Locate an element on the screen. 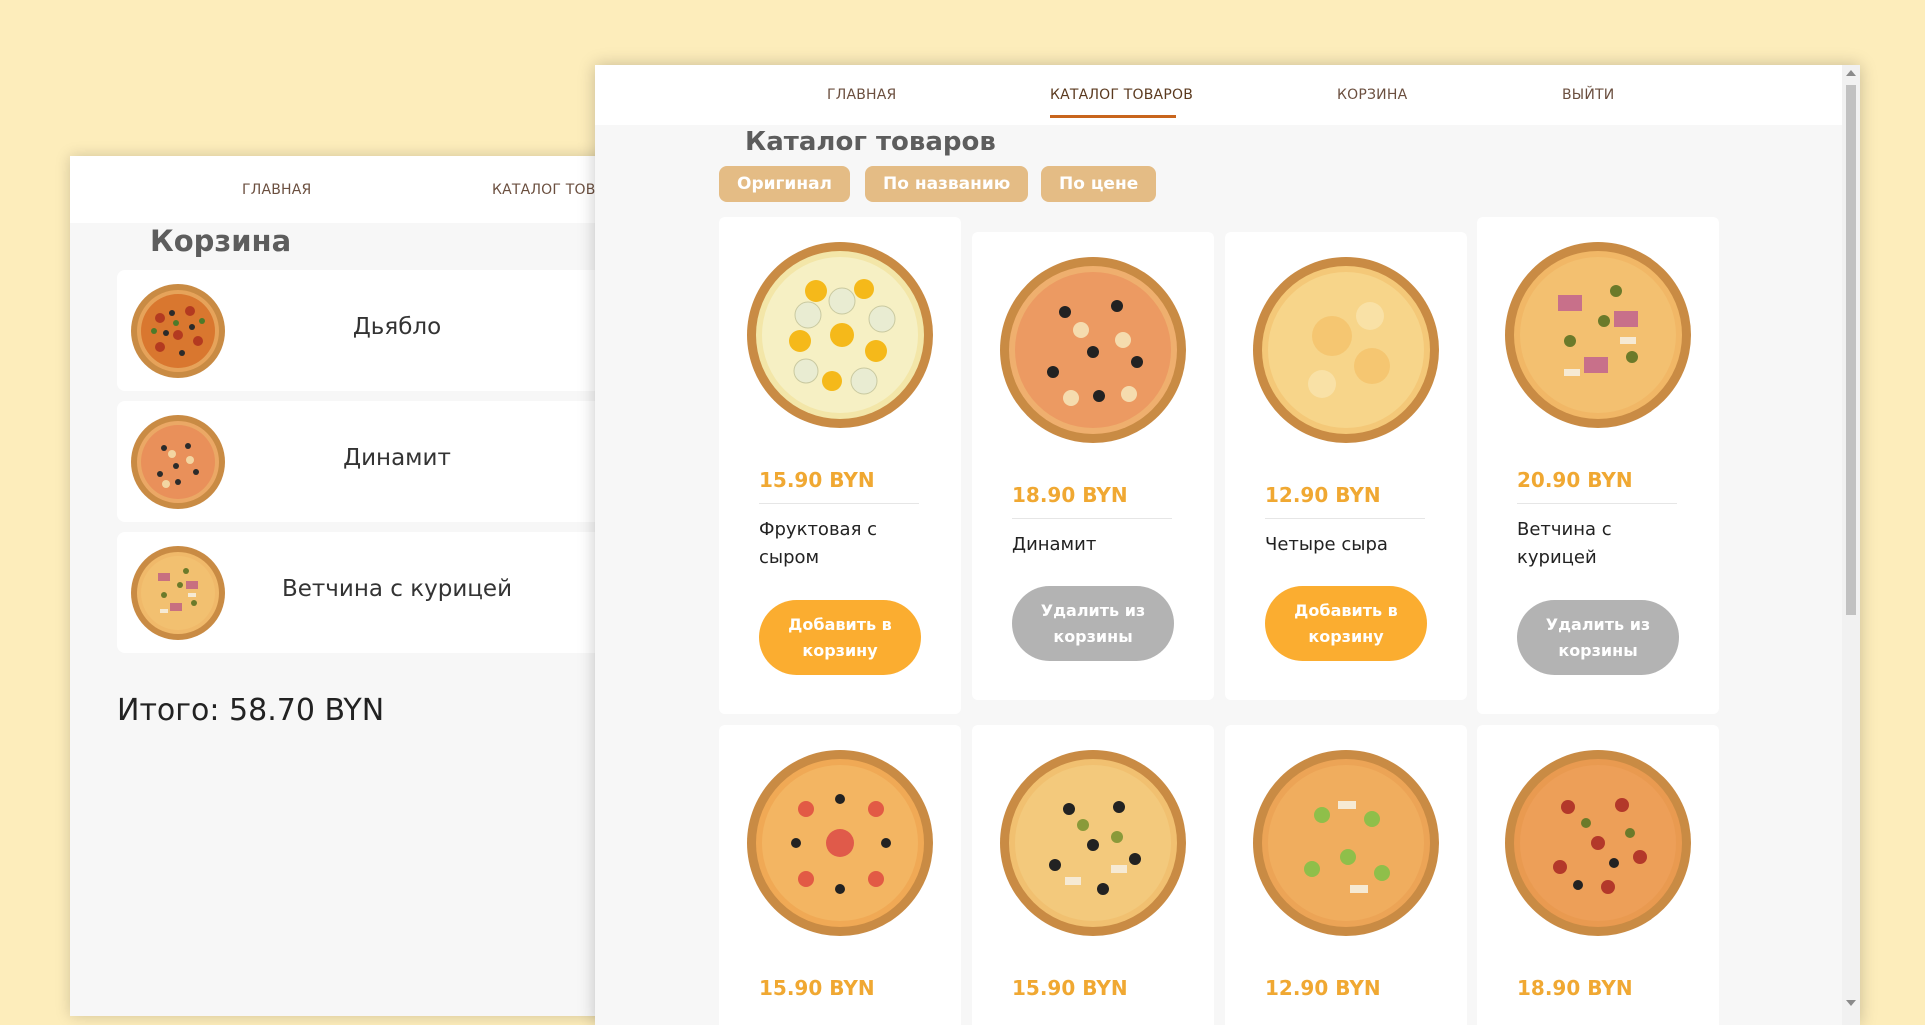  cart-item: Ветчина с курицей is located at coordinates (397, 592).